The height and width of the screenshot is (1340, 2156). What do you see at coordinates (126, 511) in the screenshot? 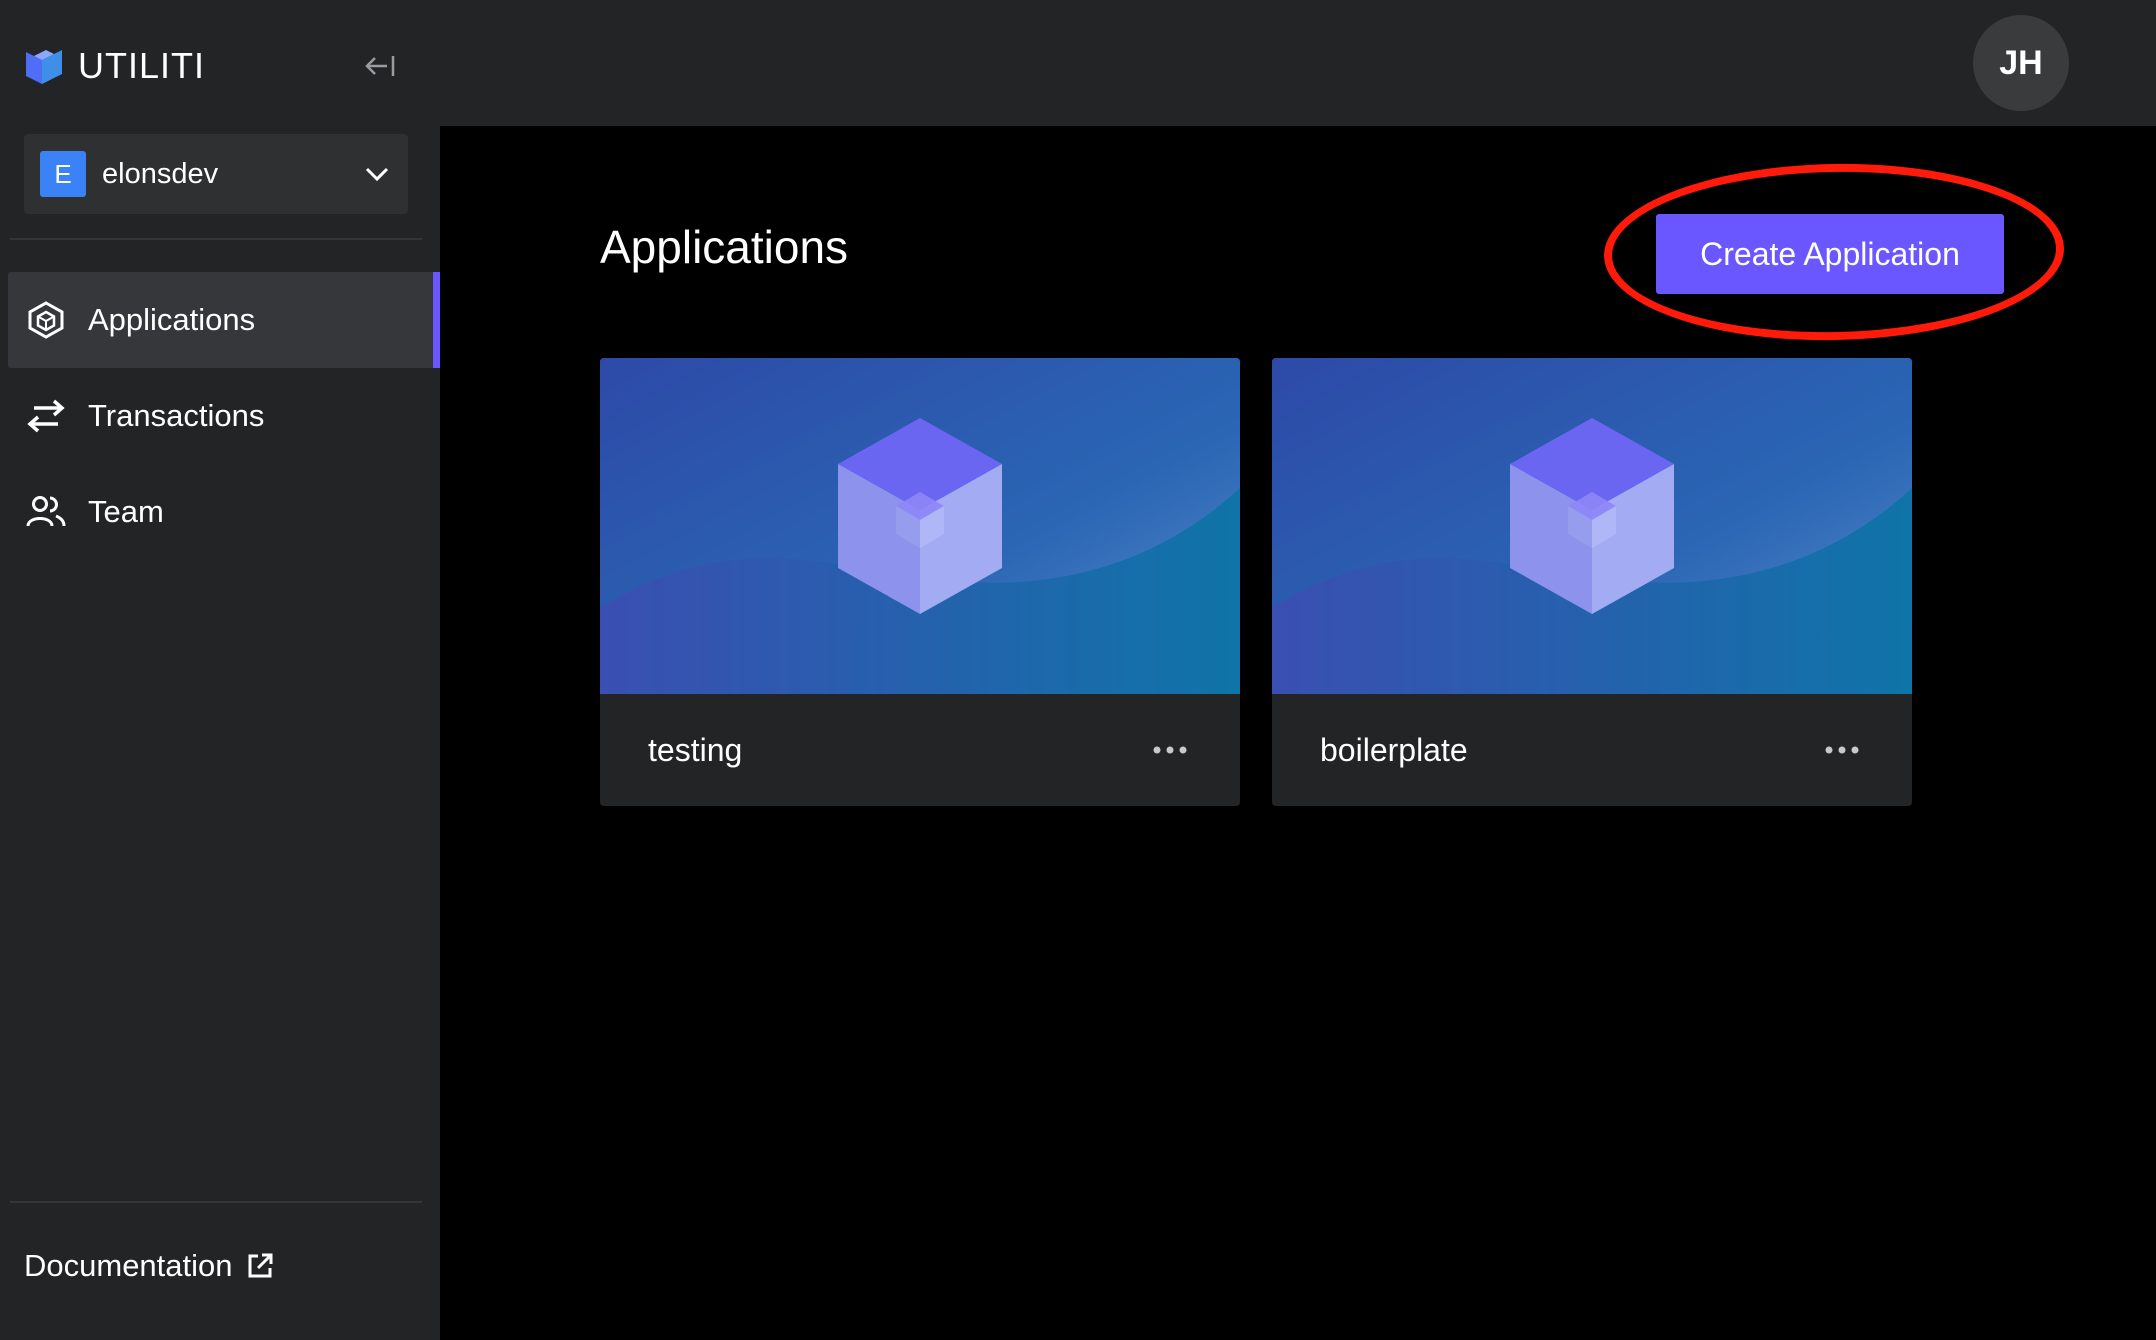
I see `sidebar-item-label: Team` at bounding box center [126, 511].